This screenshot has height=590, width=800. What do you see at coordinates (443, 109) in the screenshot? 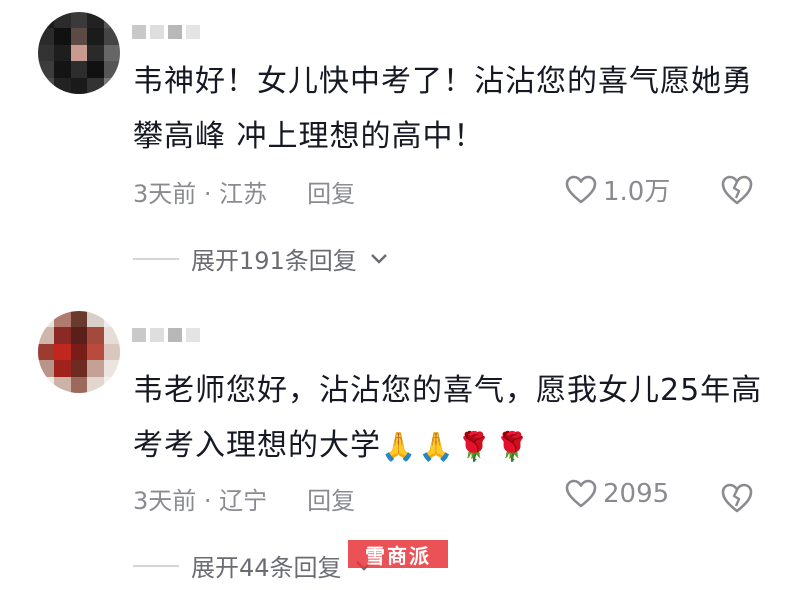
I see `comment-text: 韦神好！女儿快中考了！沾沾您的喜气愿她勇攀高峰 冲上理想的高中！` at bounding box center [443, 109].